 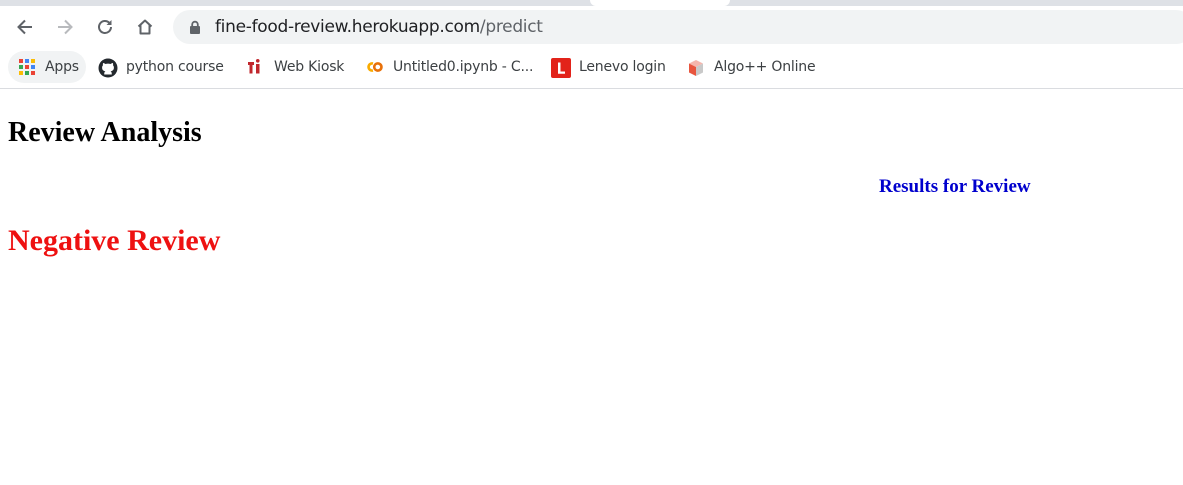 What do you see at coordinates (622, 67) in the screenshot?
I see `bookmark-label: Lenevo login` at bounding box center [622, 67].